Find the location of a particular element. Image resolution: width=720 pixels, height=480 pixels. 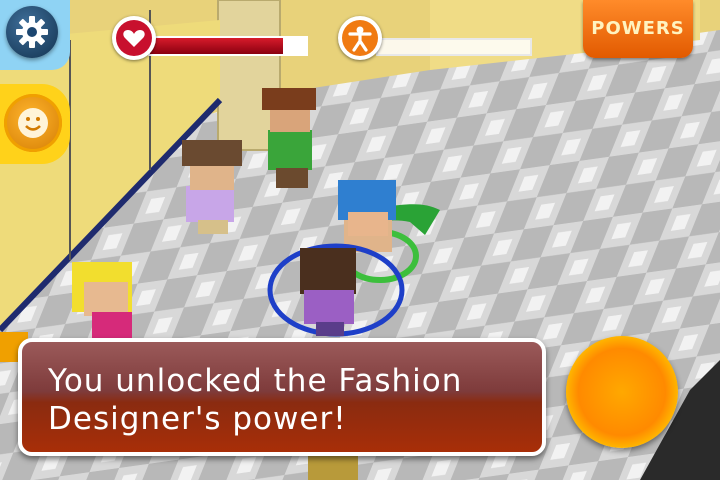

character-blue-hair is located at coordinates (367, 216).